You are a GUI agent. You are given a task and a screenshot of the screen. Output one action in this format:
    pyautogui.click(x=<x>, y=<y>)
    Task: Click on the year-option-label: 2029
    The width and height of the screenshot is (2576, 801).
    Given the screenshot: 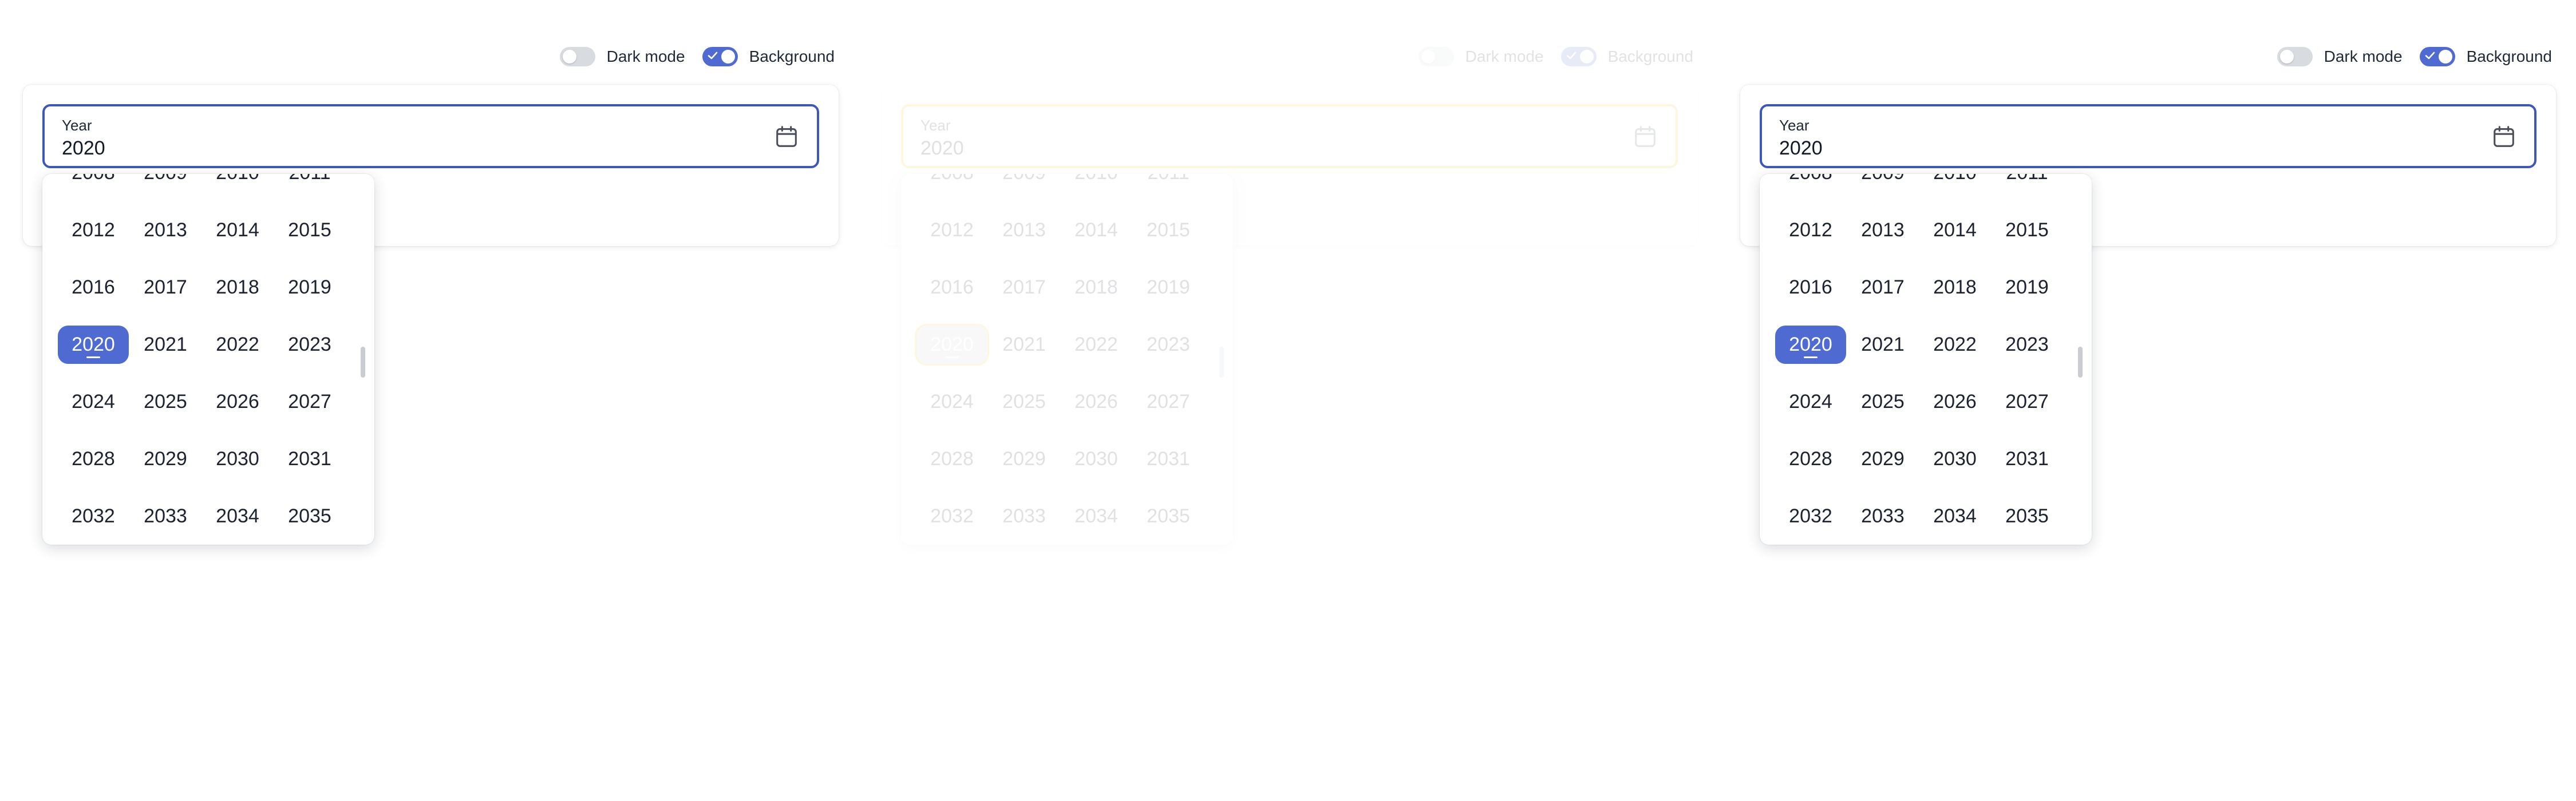 What is the action you would take?
    pyautogui.click(x=1883, y=459)
    